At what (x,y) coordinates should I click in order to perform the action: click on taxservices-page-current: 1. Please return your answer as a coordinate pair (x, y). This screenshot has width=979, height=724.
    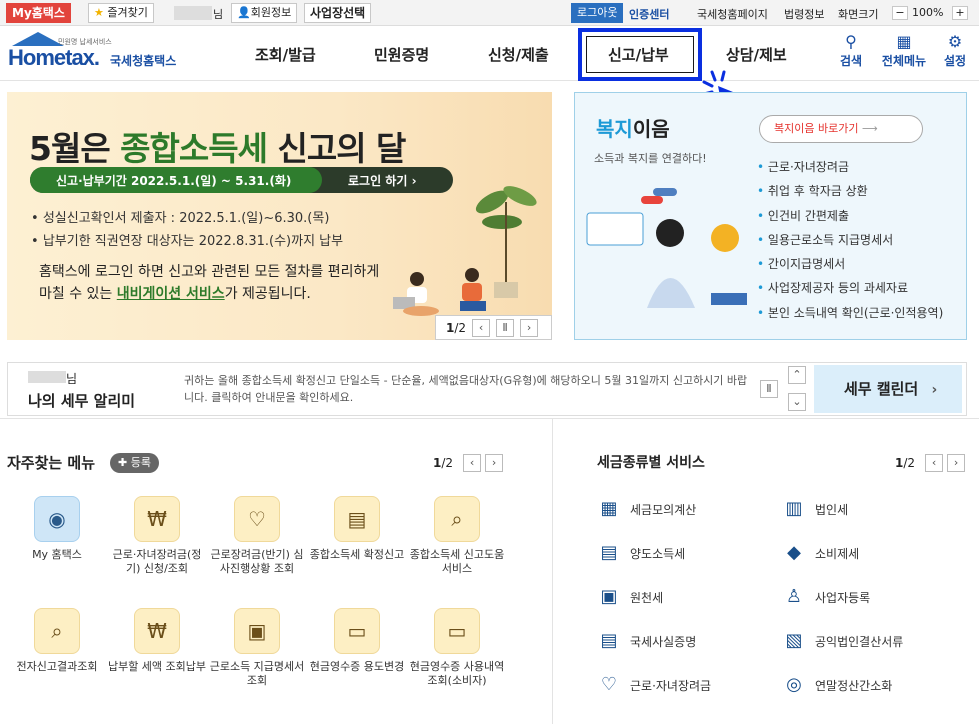
    Looking at the image, I should click on (899, 463).